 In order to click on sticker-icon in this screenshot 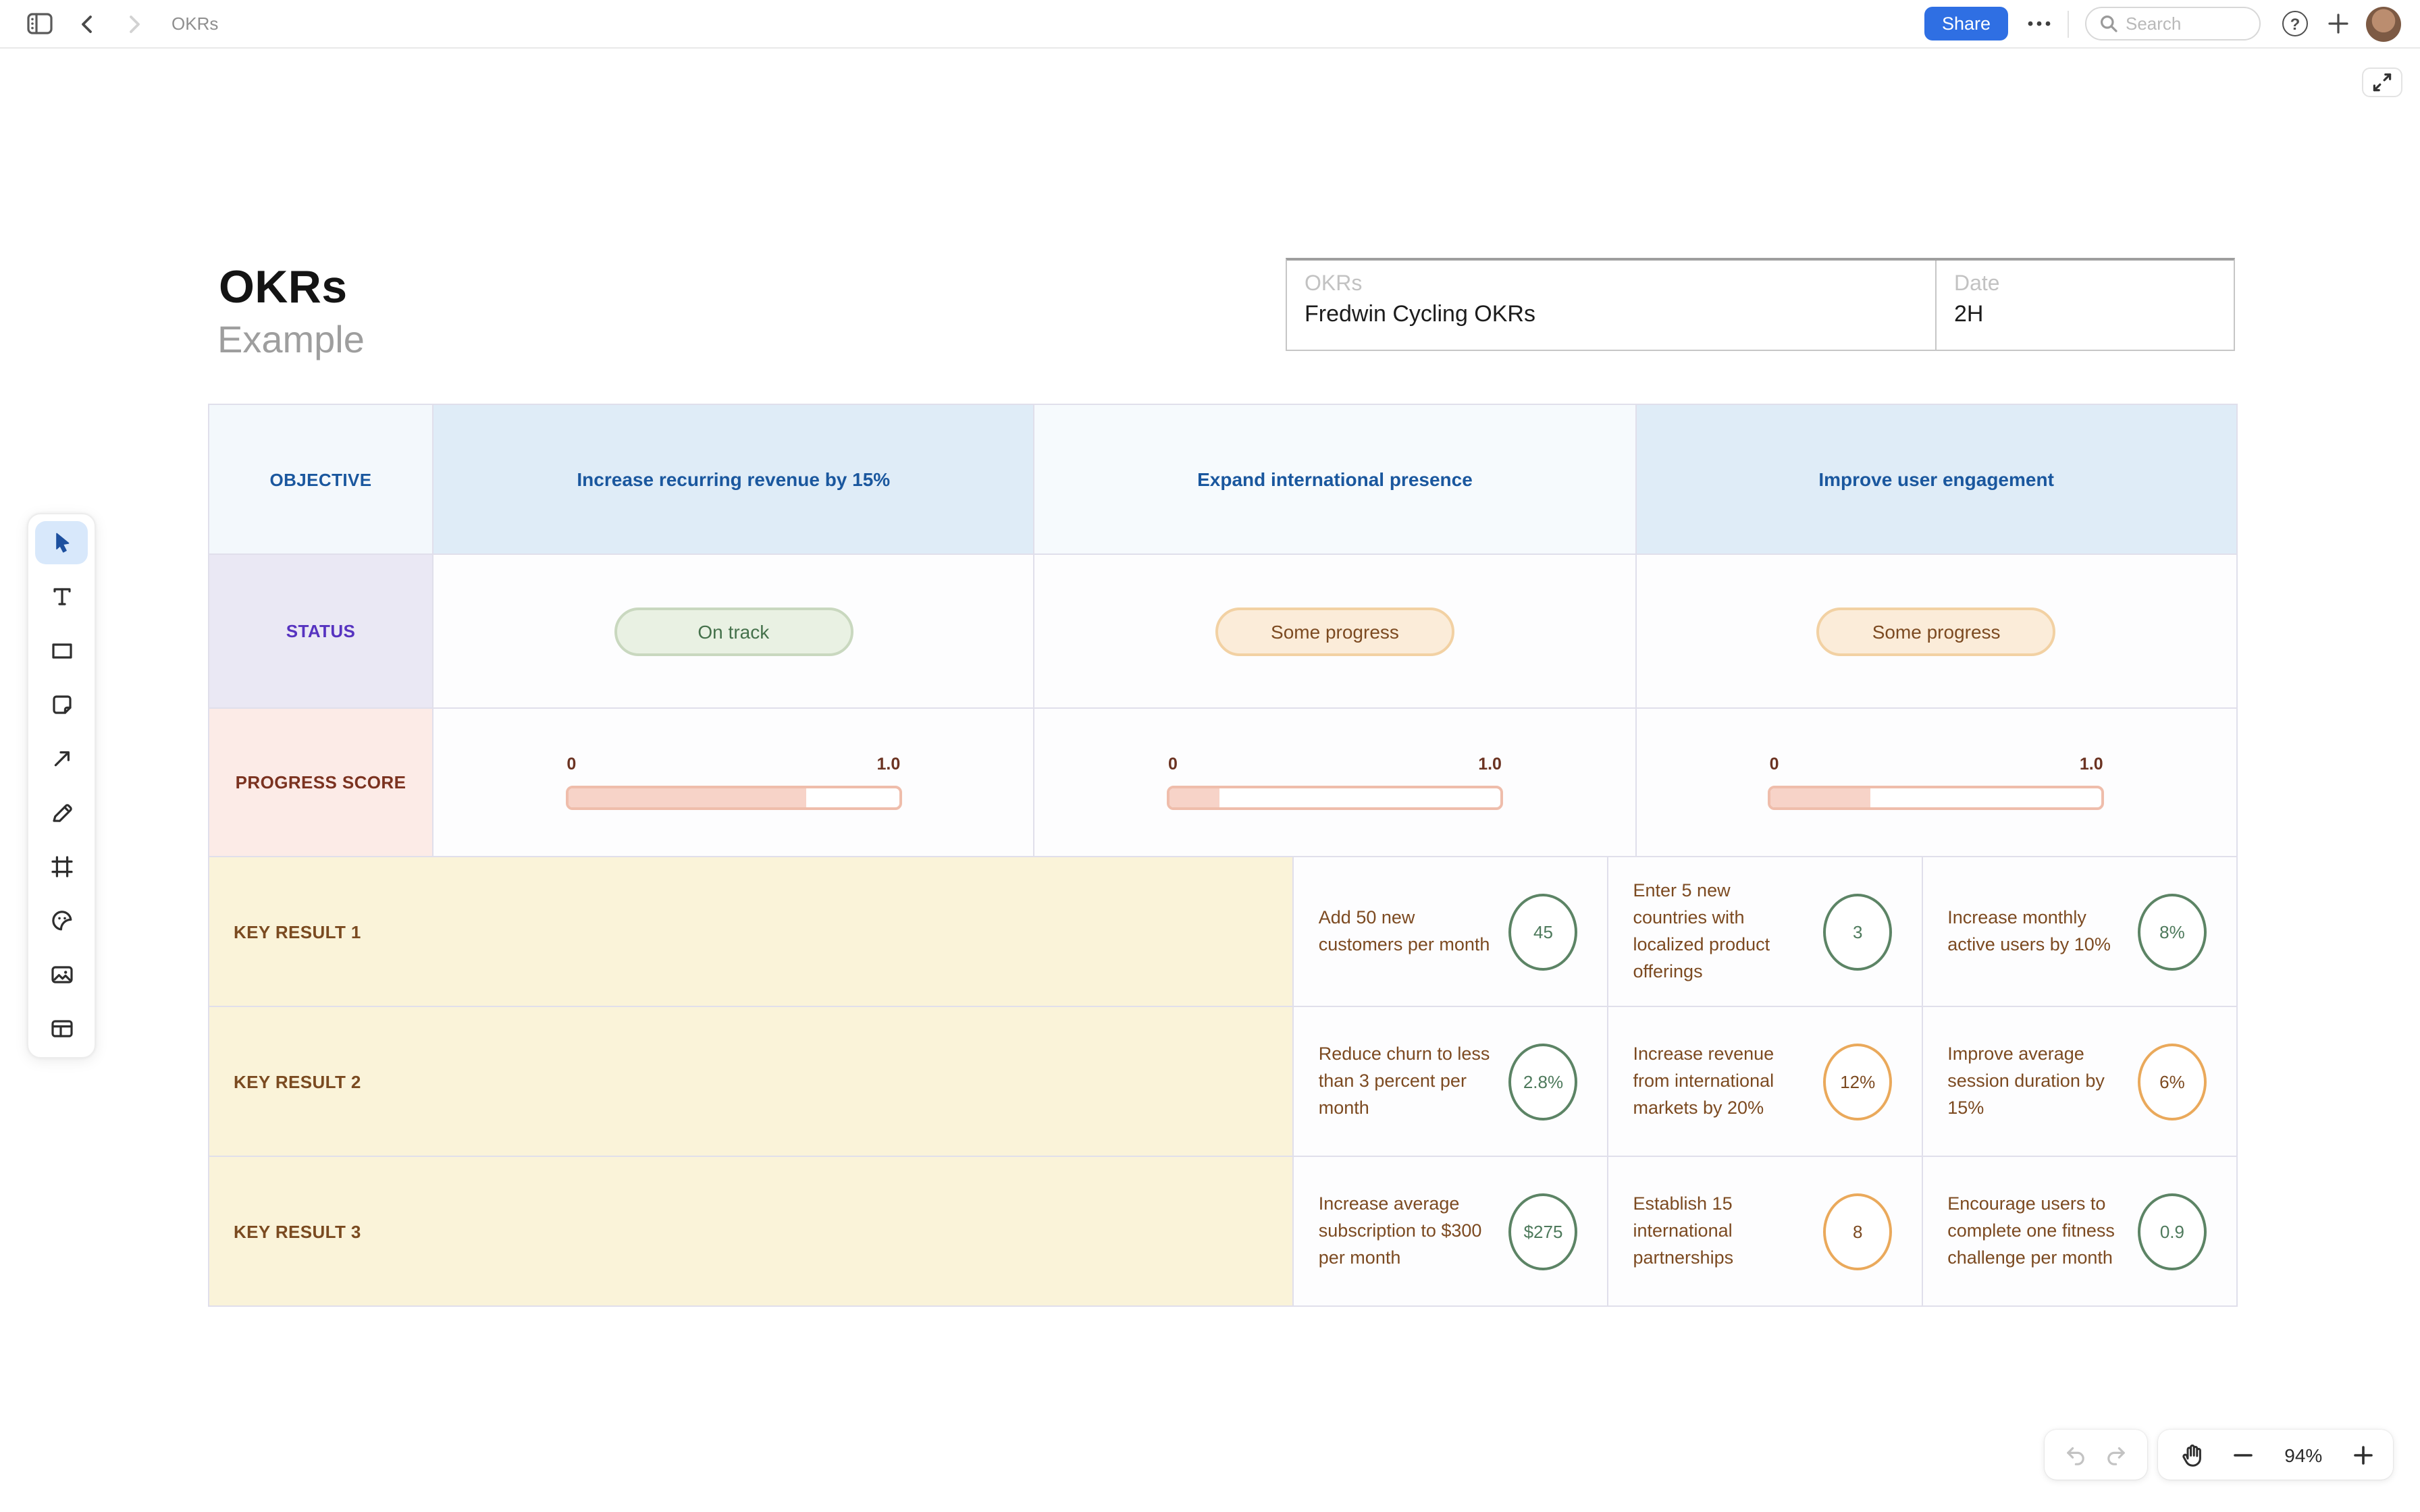, I will do `click(61, 921)`.